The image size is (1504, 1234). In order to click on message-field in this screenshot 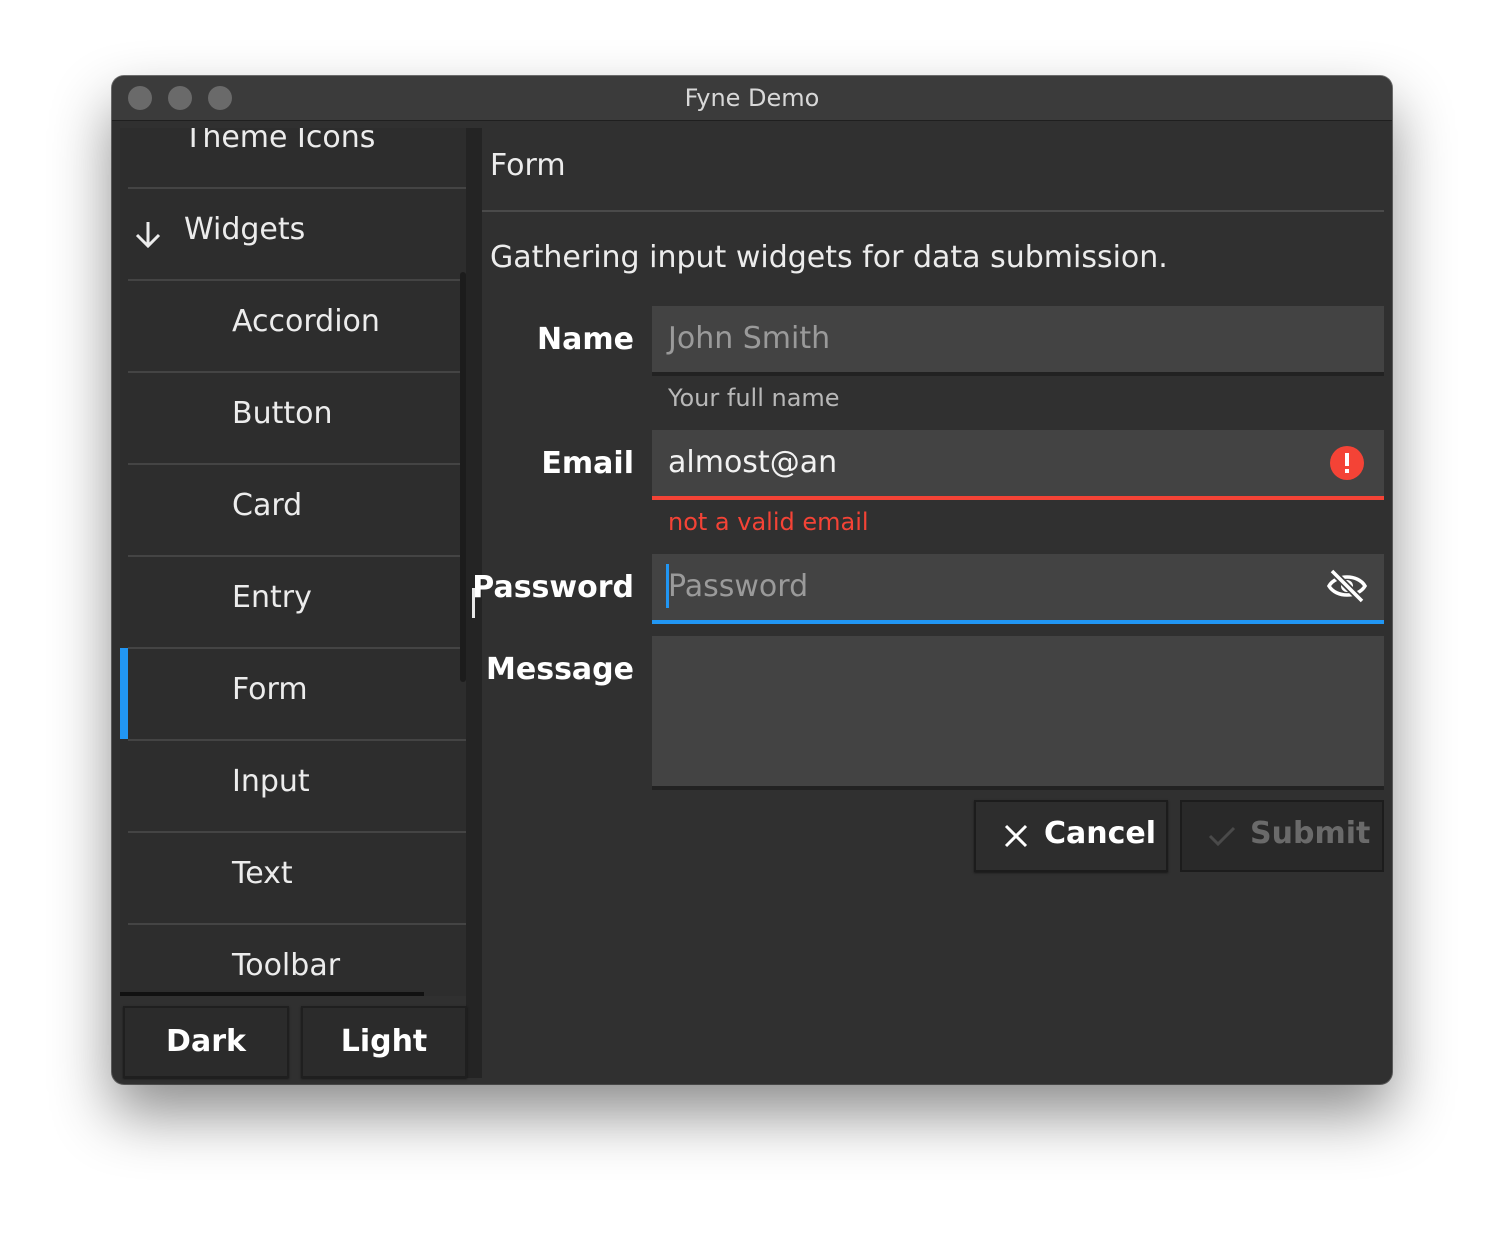, I will do `click(1018, 711)`.